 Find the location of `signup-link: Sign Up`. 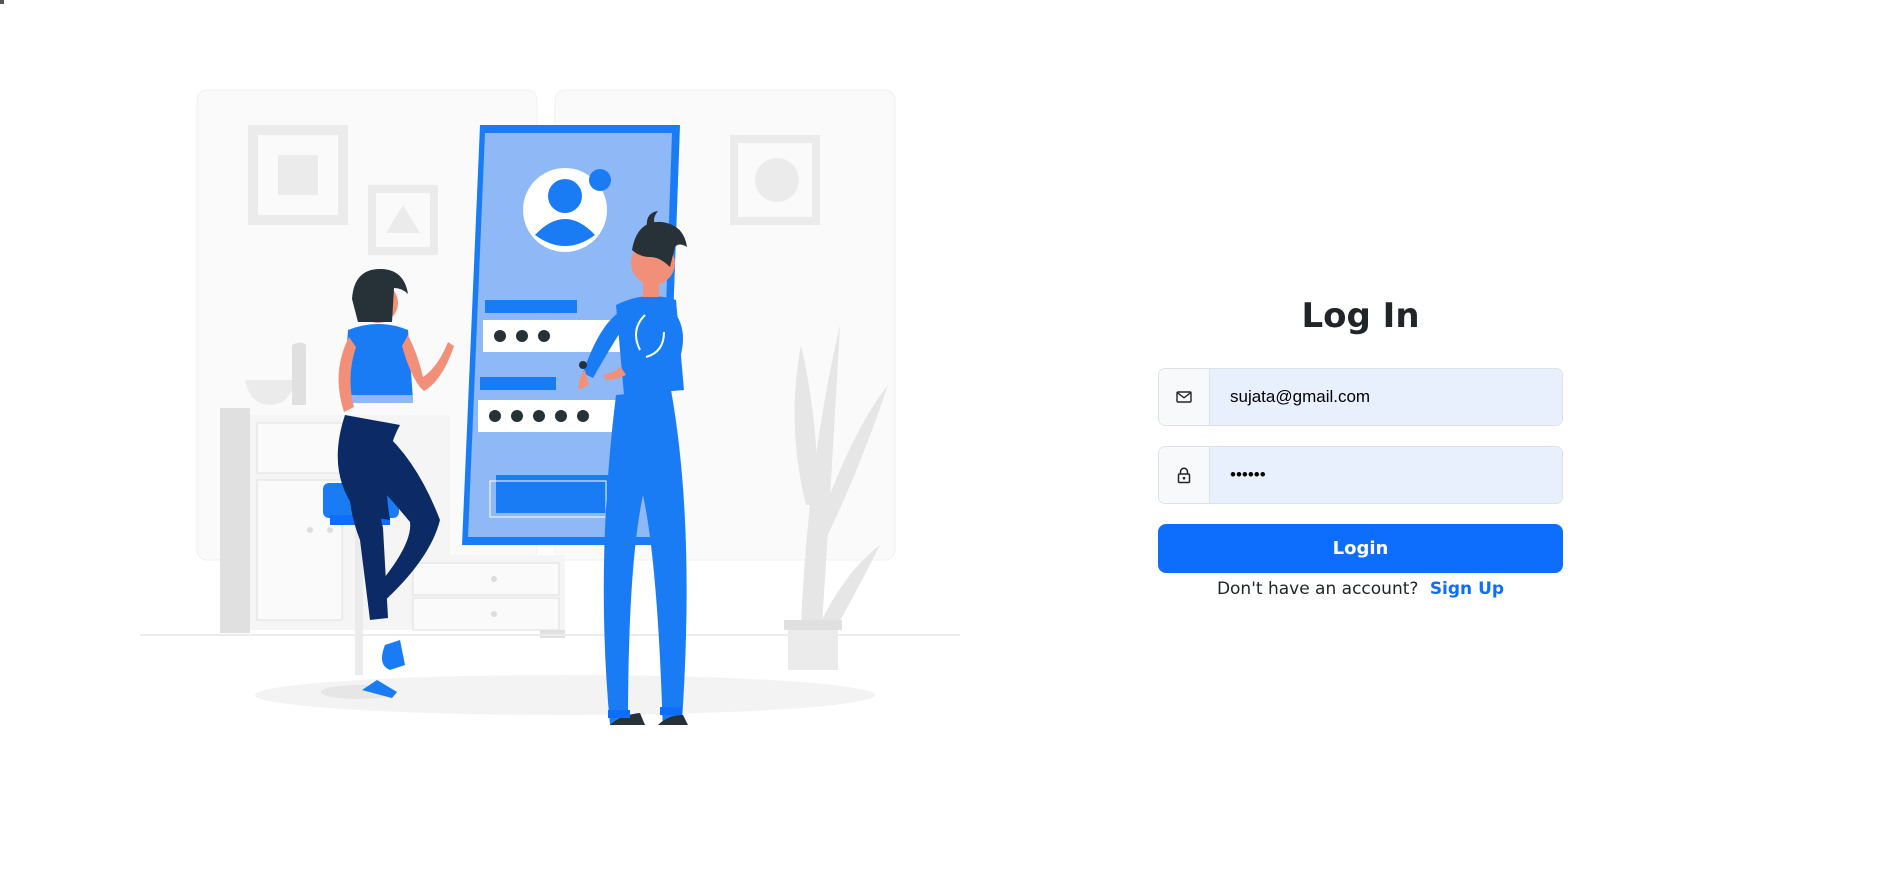

signup-link: Sign Up is located at coordinates (1467, 589).